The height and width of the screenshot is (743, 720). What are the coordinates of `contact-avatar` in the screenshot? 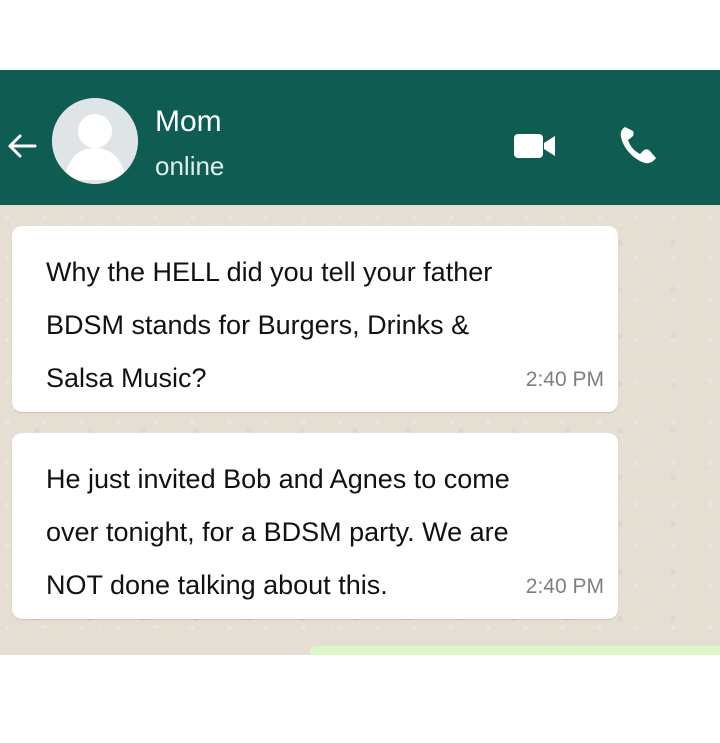 It's located at (95, 141).